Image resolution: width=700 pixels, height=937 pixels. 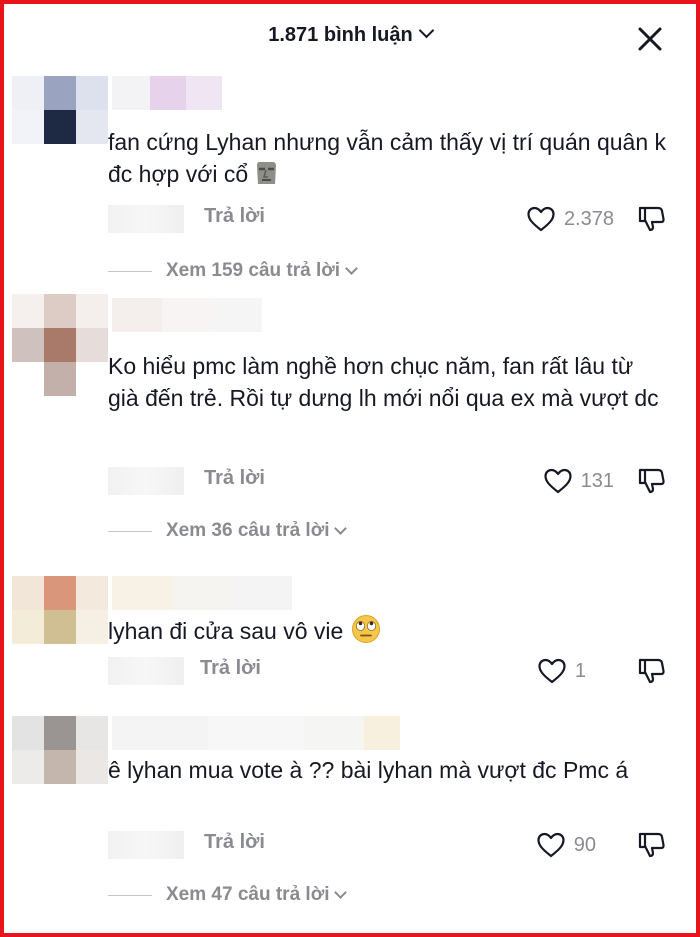 I want to click on like-button: 90, so click(x=566, y=845).